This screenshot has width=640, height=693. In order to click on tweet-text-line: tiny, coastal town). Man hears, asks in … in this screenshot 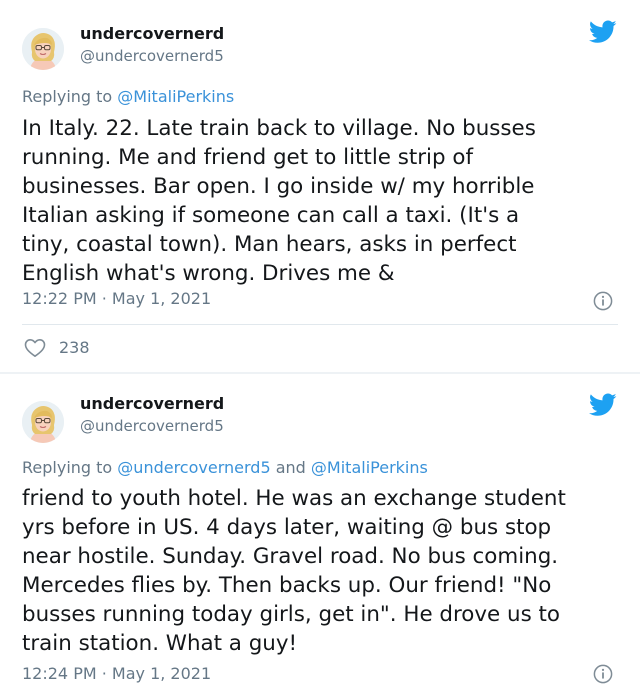, I will do `click(269, 244)`.